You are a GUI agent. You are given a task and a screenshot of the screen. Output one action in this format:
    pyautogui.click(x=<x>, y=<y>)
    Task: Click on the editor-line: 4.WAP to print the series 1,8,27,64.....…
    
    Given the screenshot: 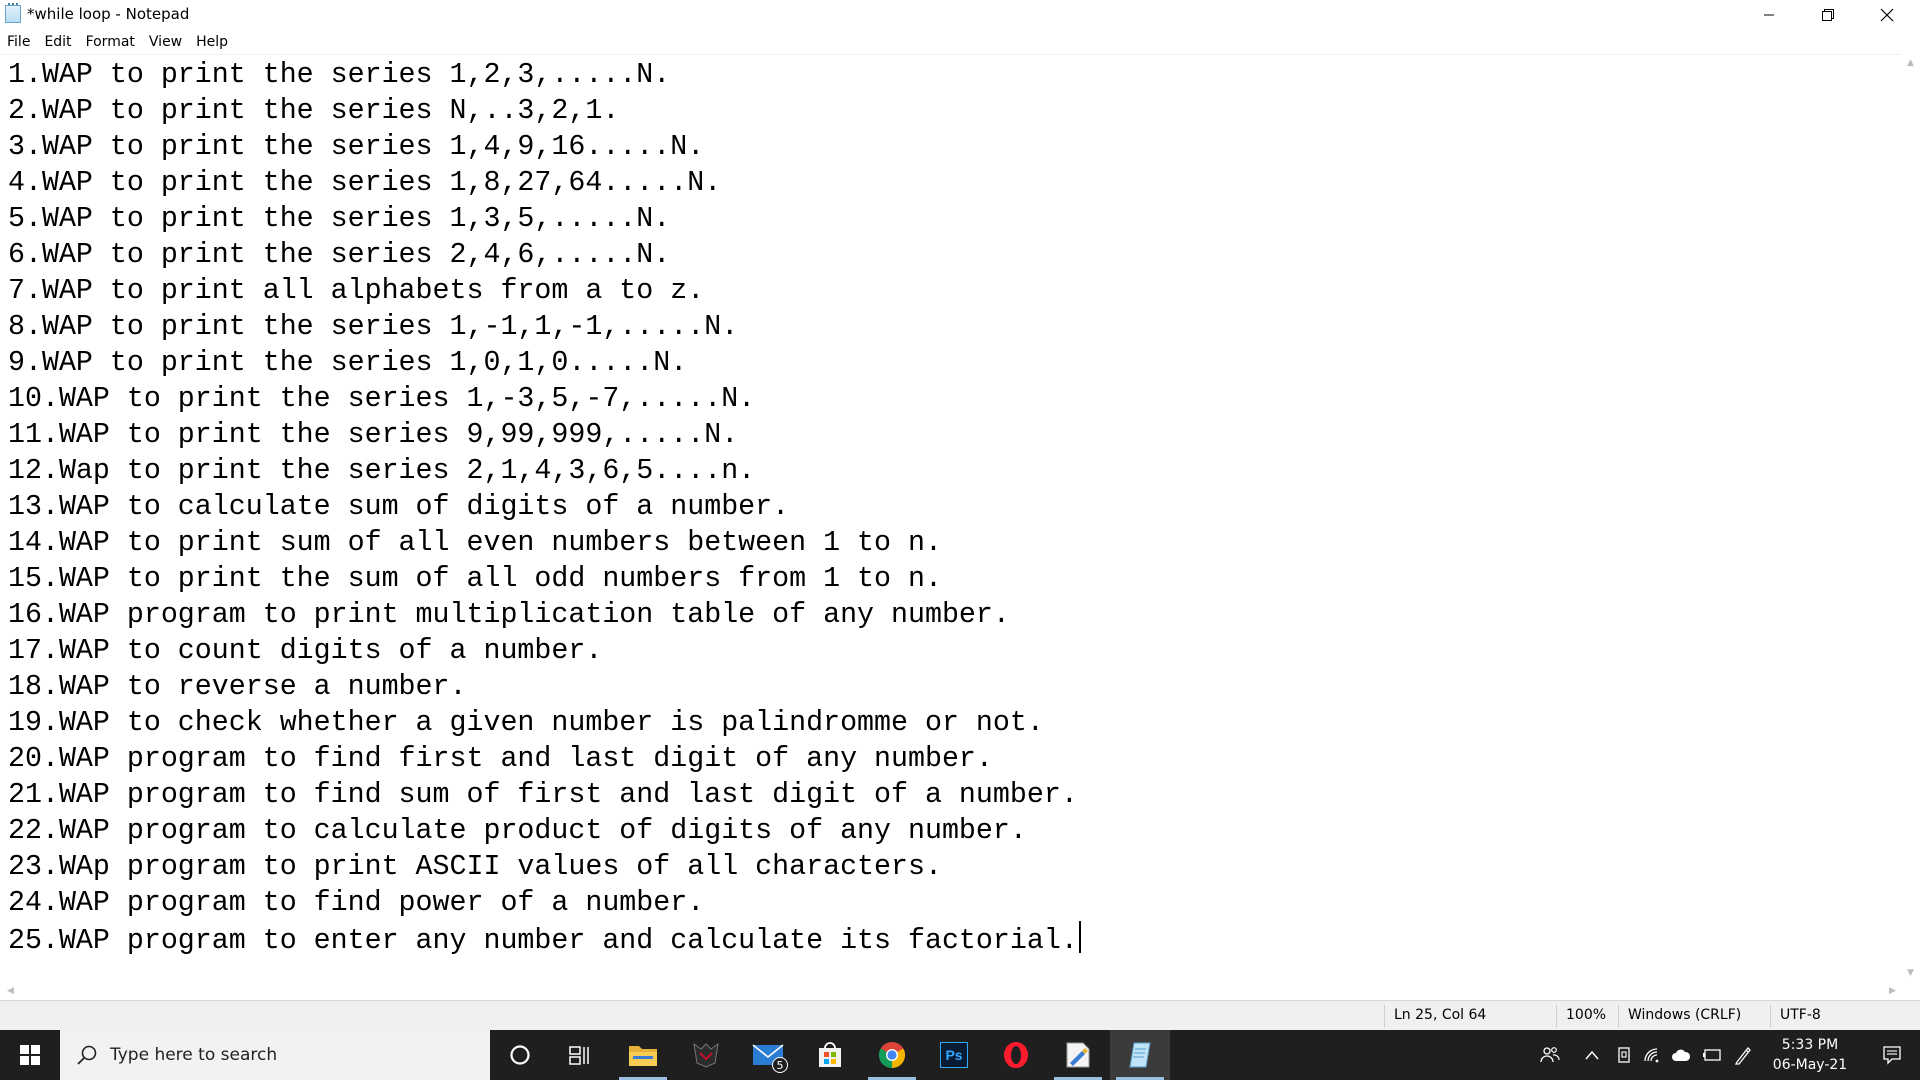 What is the action you would take?
    pyautogui.click(x=365, y=183)
    